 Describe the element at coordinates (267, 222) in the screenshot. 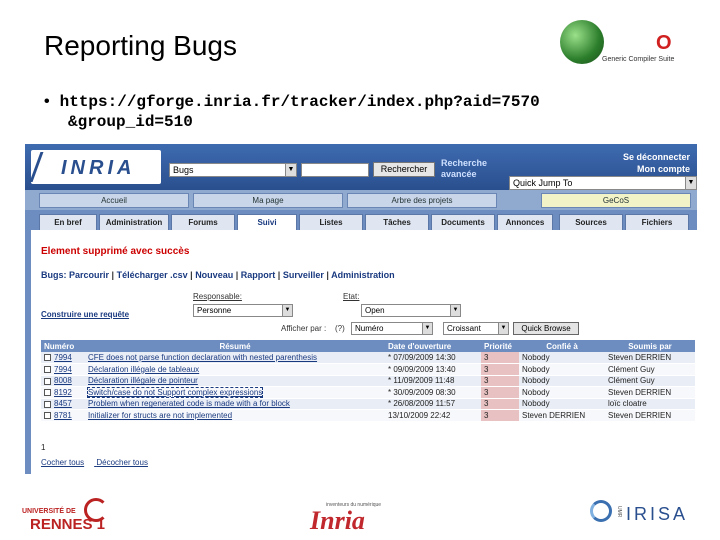

I see `tab-tracker: Suivi` at that location.